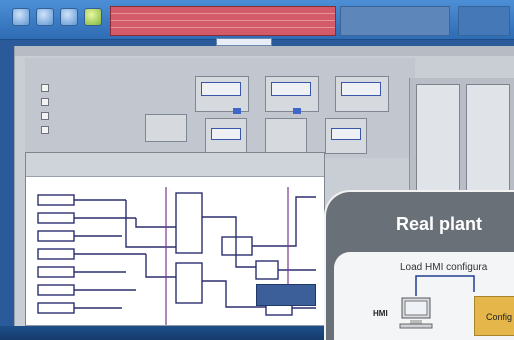 The width and height of the screenshot is (514, 340). I want to click on acknowledge-icon, so click(21, 17).